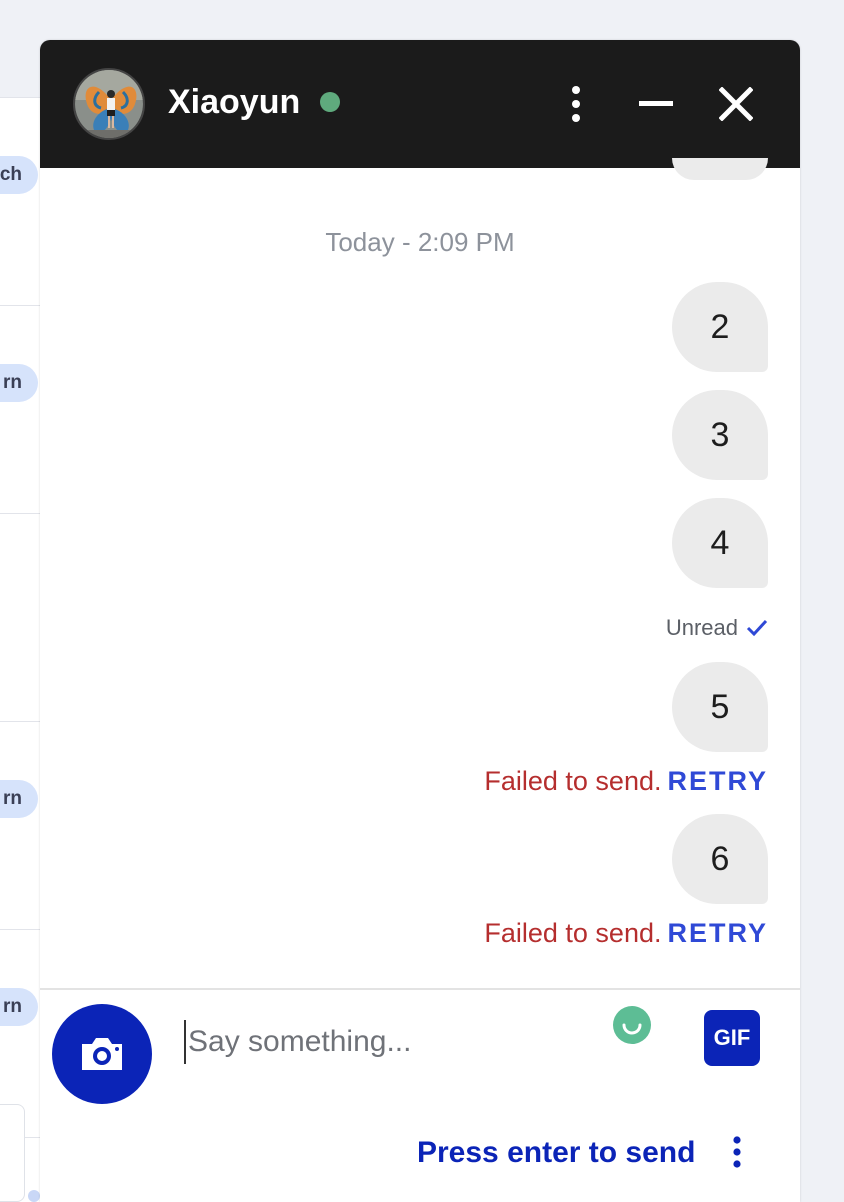  Describe the element at coordinates (701, 627) in the screenshot. I see `read-receipt-label: Unread` at that location.